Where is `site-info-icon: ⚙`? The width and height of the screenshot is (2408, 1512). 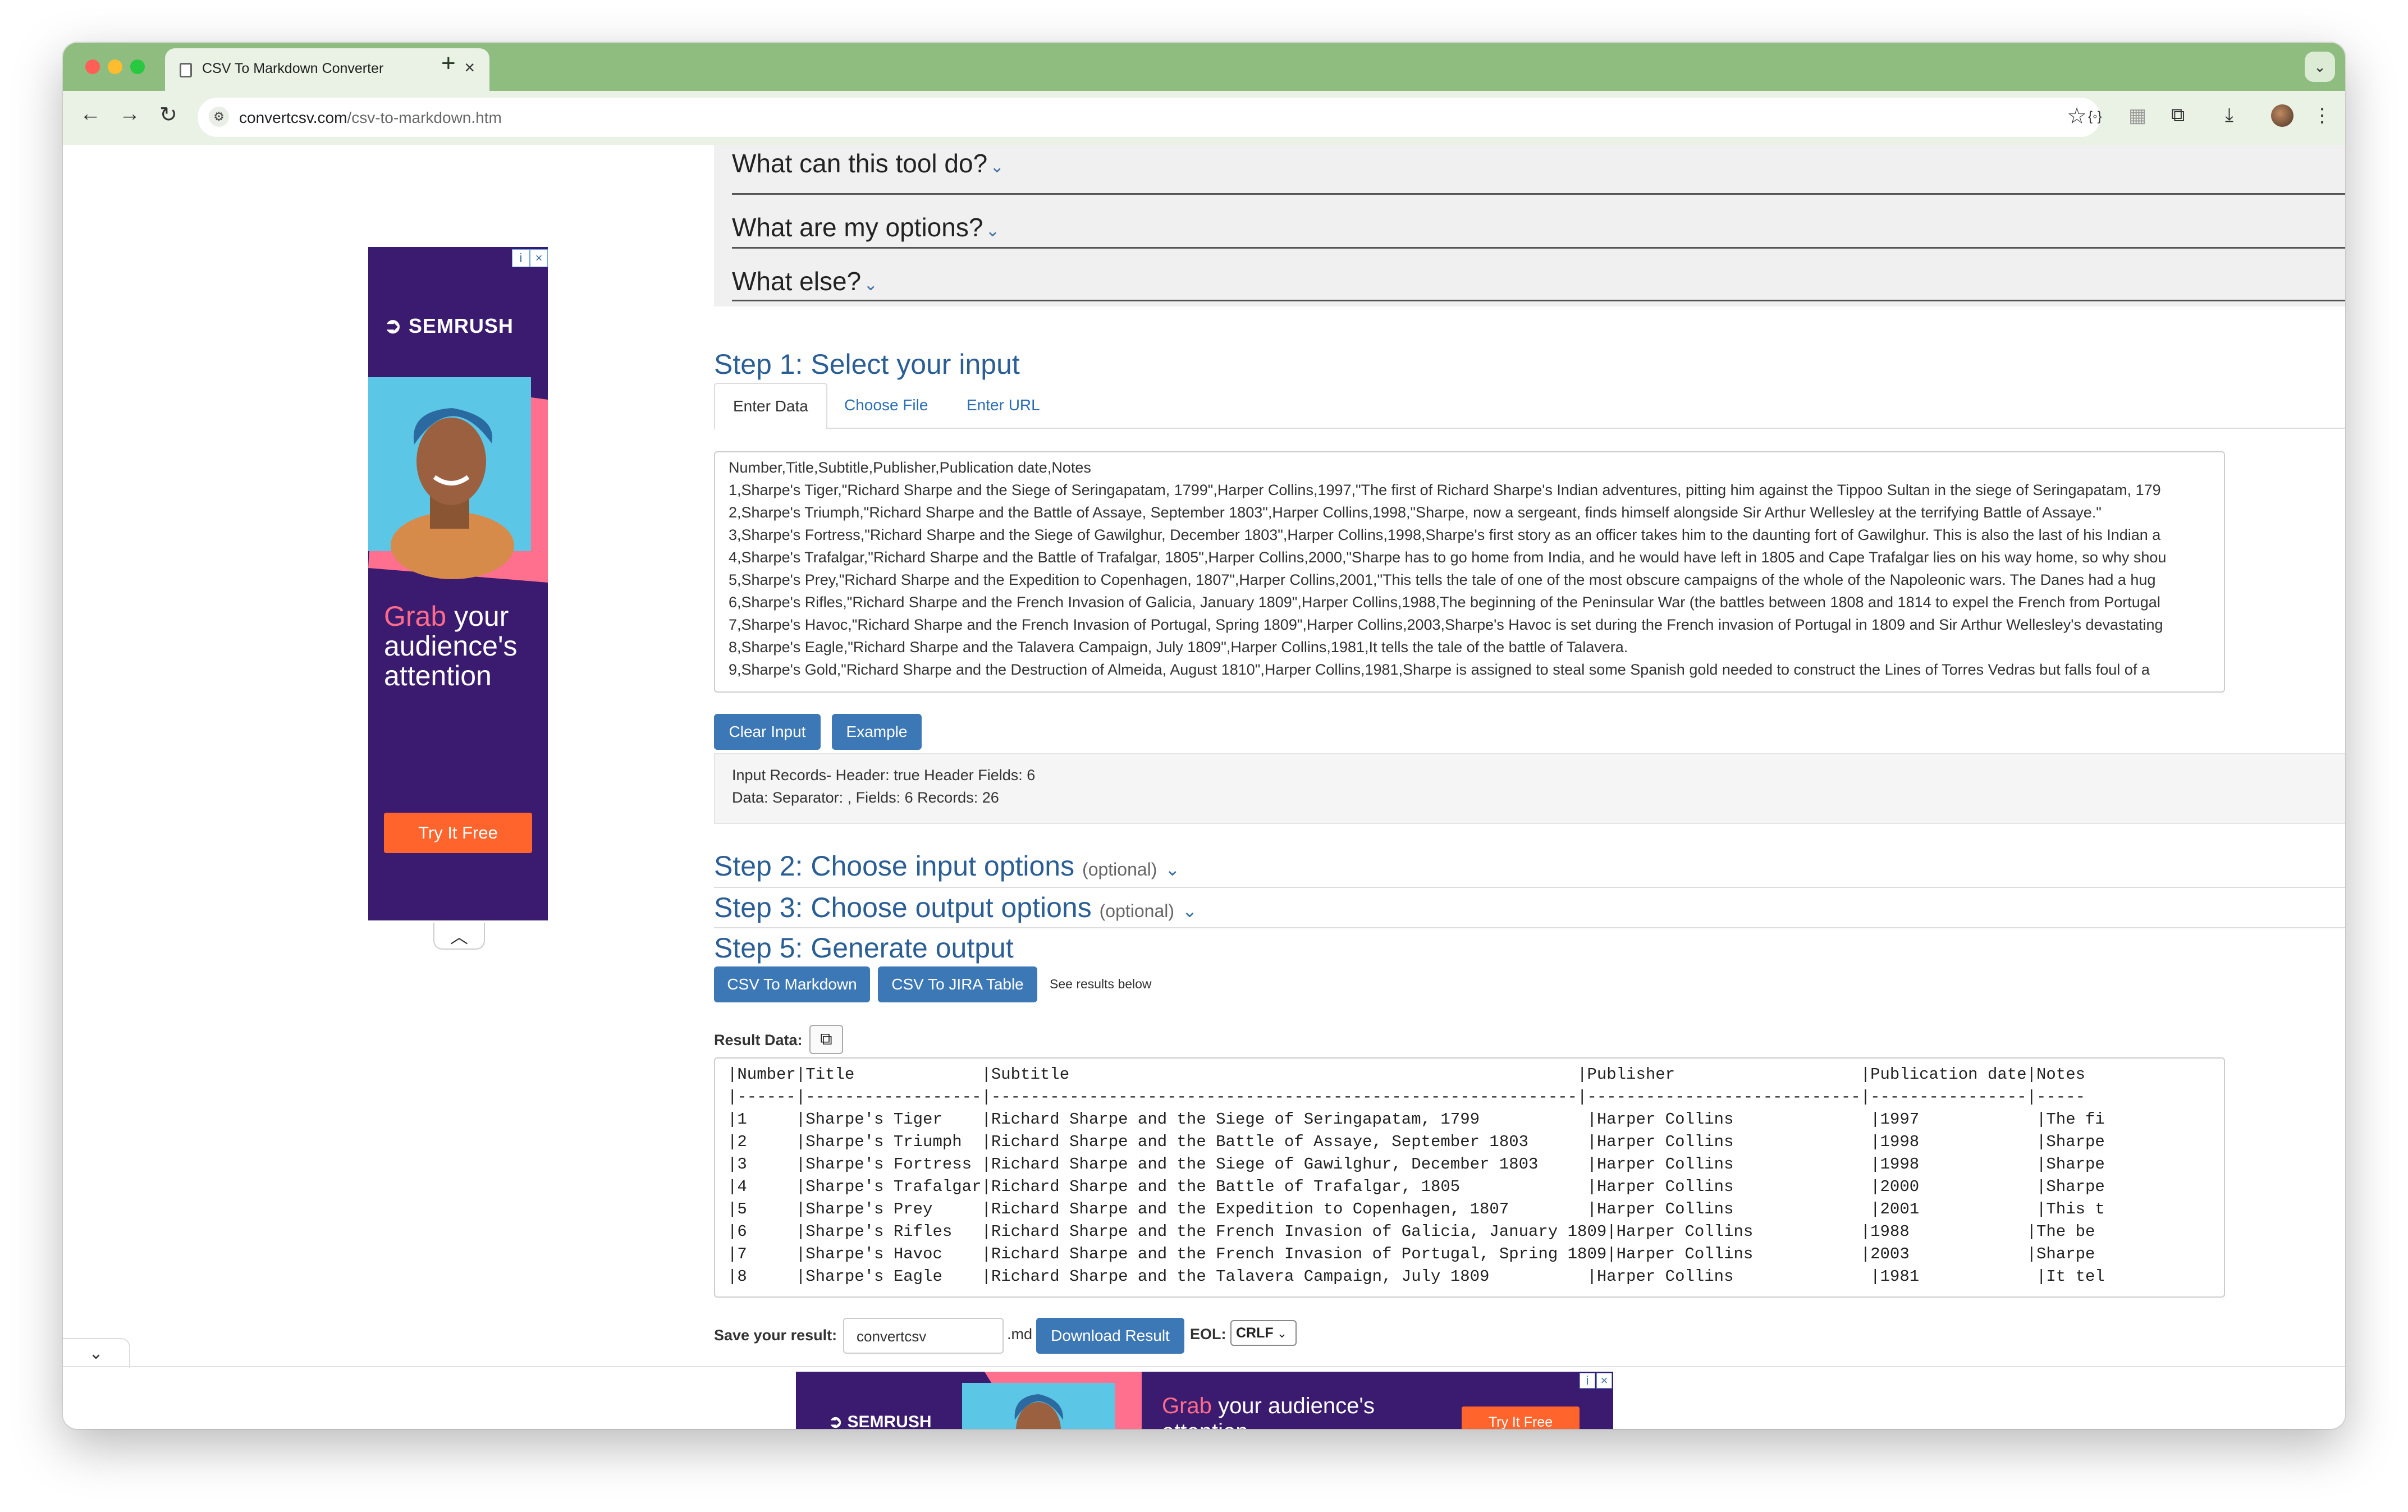 site-info-icon: ⚙ is located at coordinates (219, 117).